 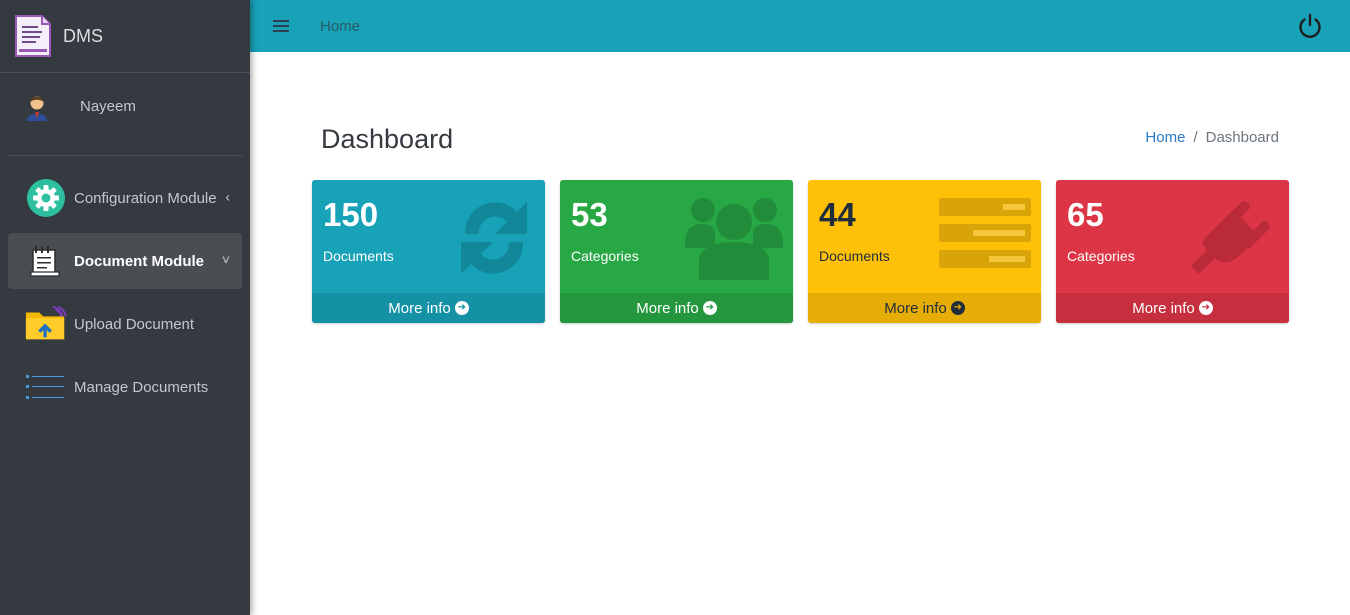 I want to click on hamburger-icon, so click(x=281, y=26).